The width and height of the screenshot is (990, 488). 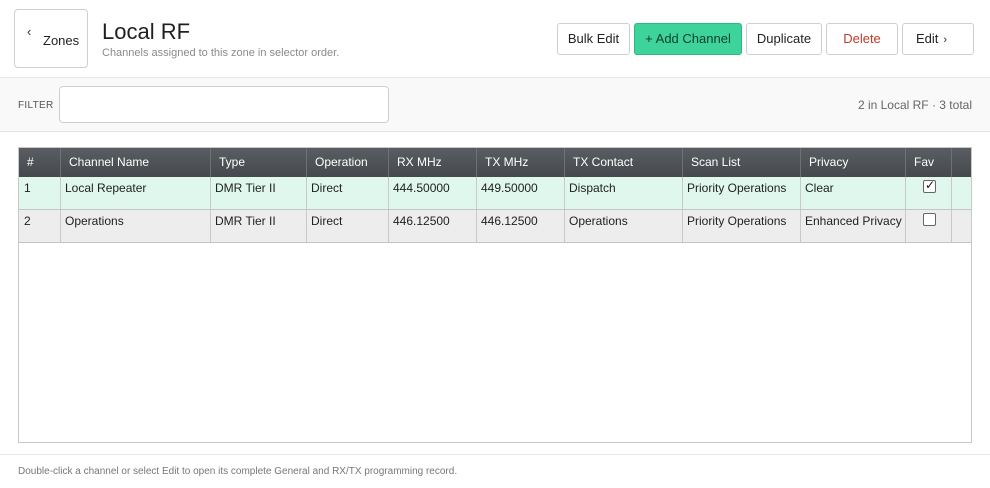 I want to click on chevron-right-icon: ›, so click(x=945, y=40).